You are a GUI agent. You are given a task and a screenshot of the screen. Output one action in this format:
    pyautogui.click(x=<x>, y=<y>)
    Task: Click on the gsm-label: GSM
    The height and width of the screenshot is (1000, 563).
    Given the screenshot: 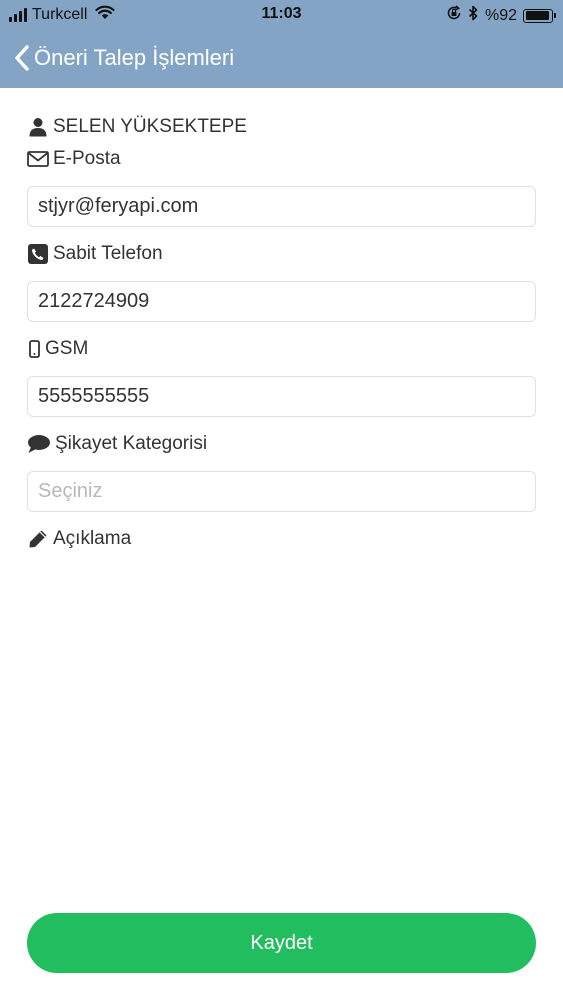 What is the action you would take?
    pyautogui.click(x=281, y=349)
    